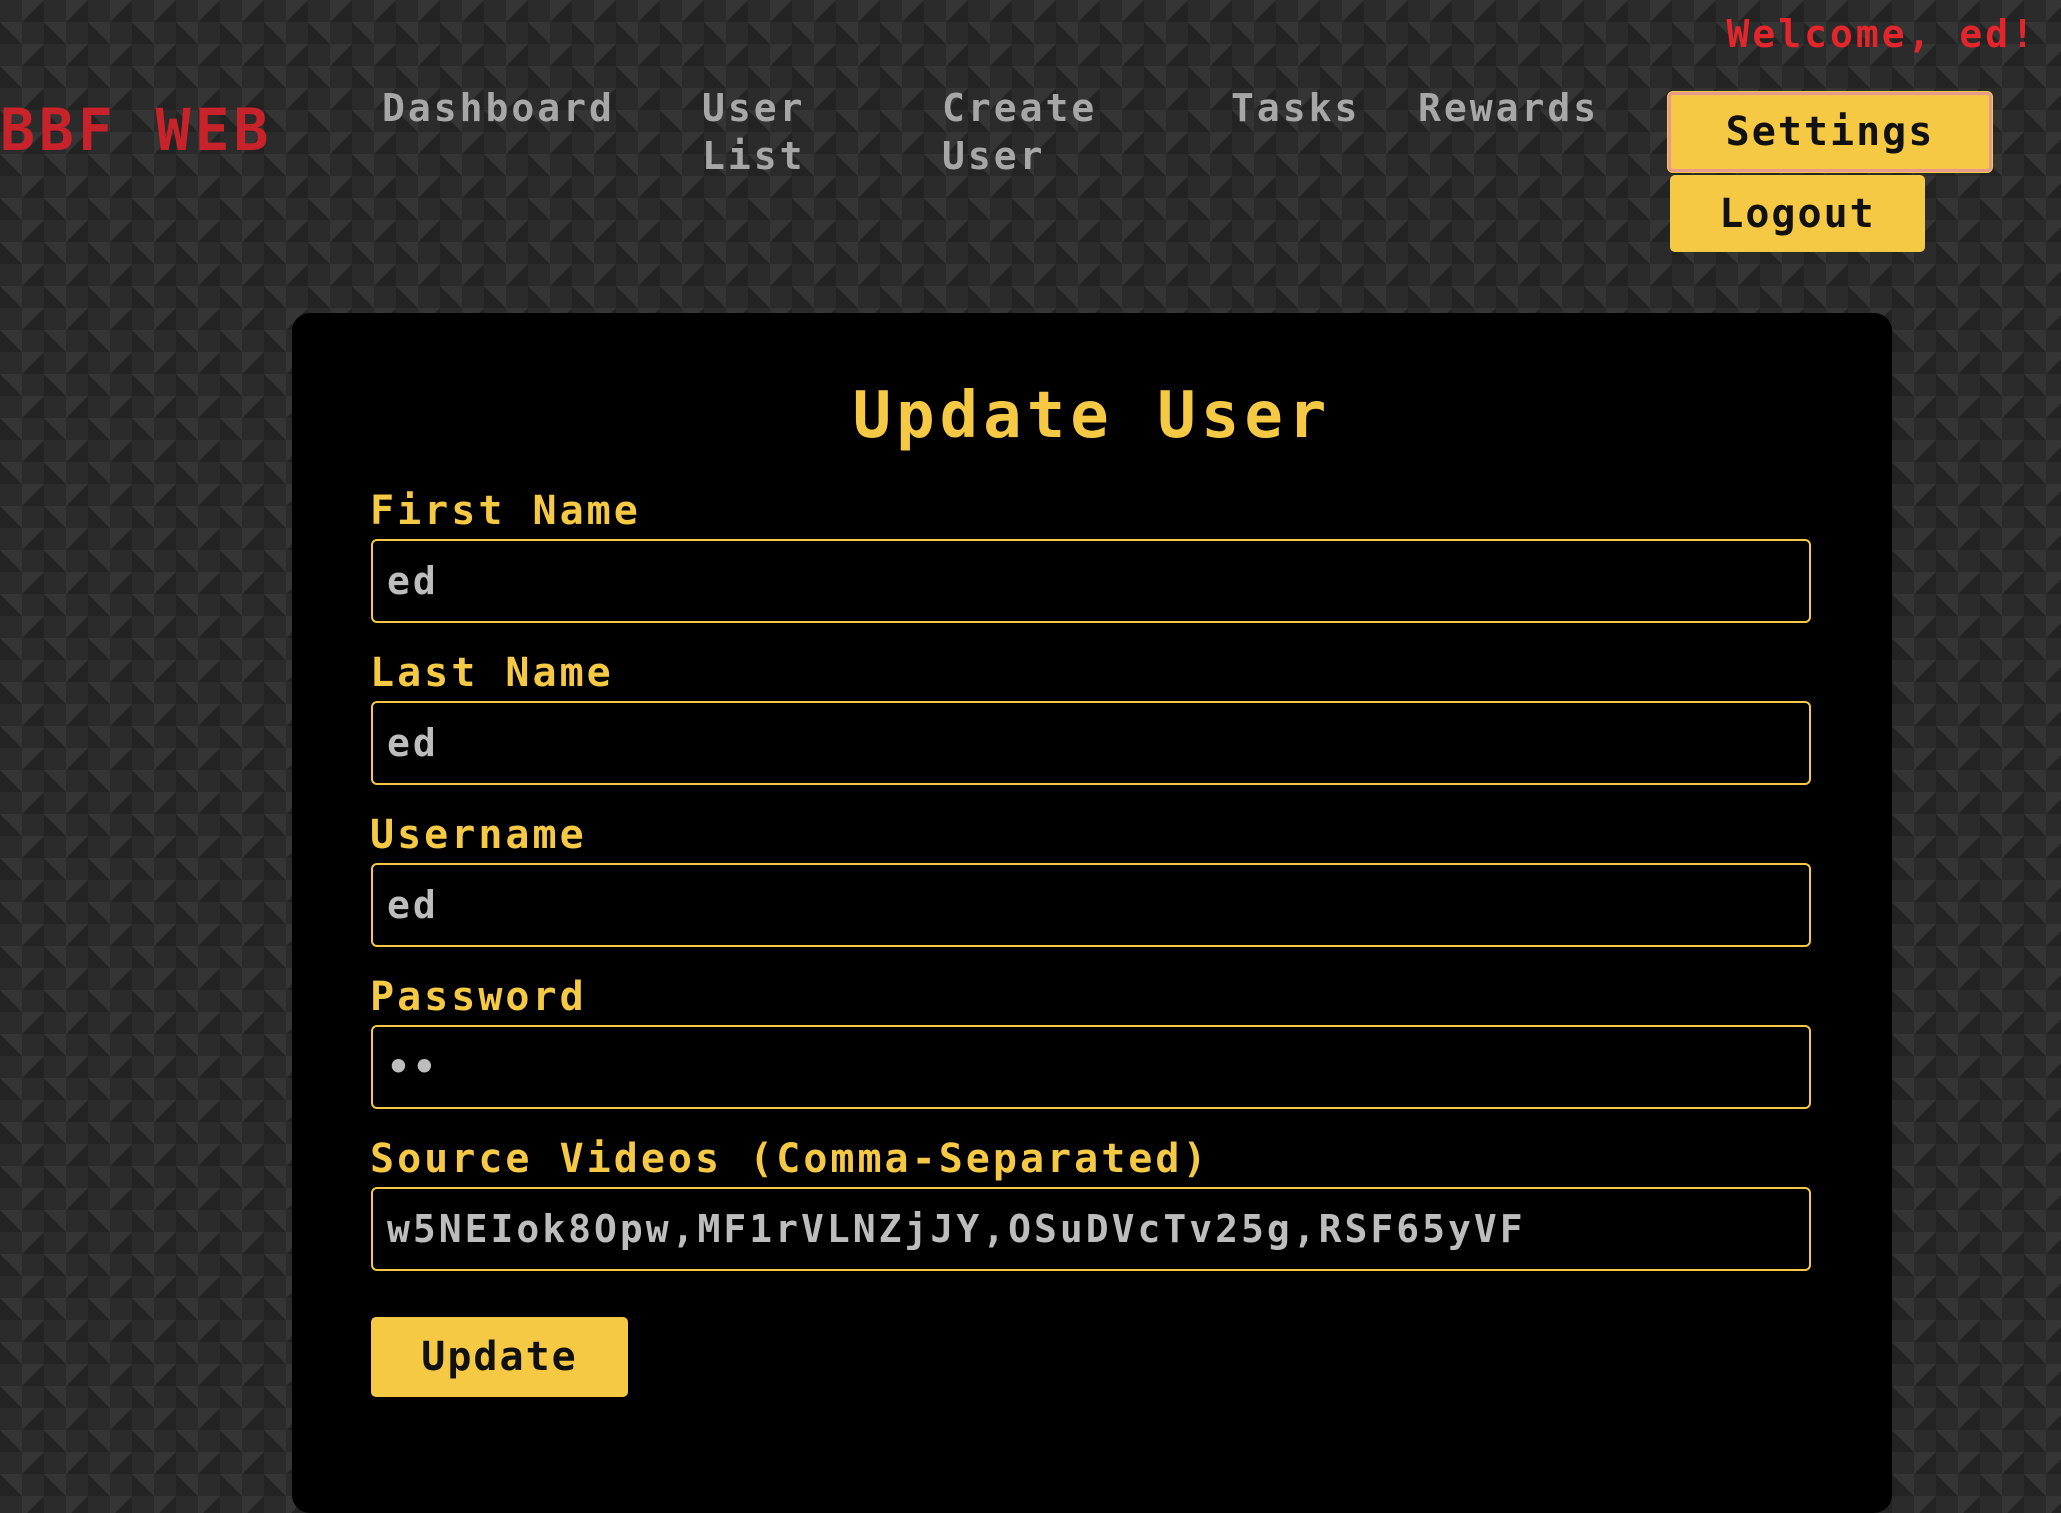 The image size is (2061, 1513). Describe the element at coordinates (1091, 743) in the screenshot. I see `last-name-field` at that location.